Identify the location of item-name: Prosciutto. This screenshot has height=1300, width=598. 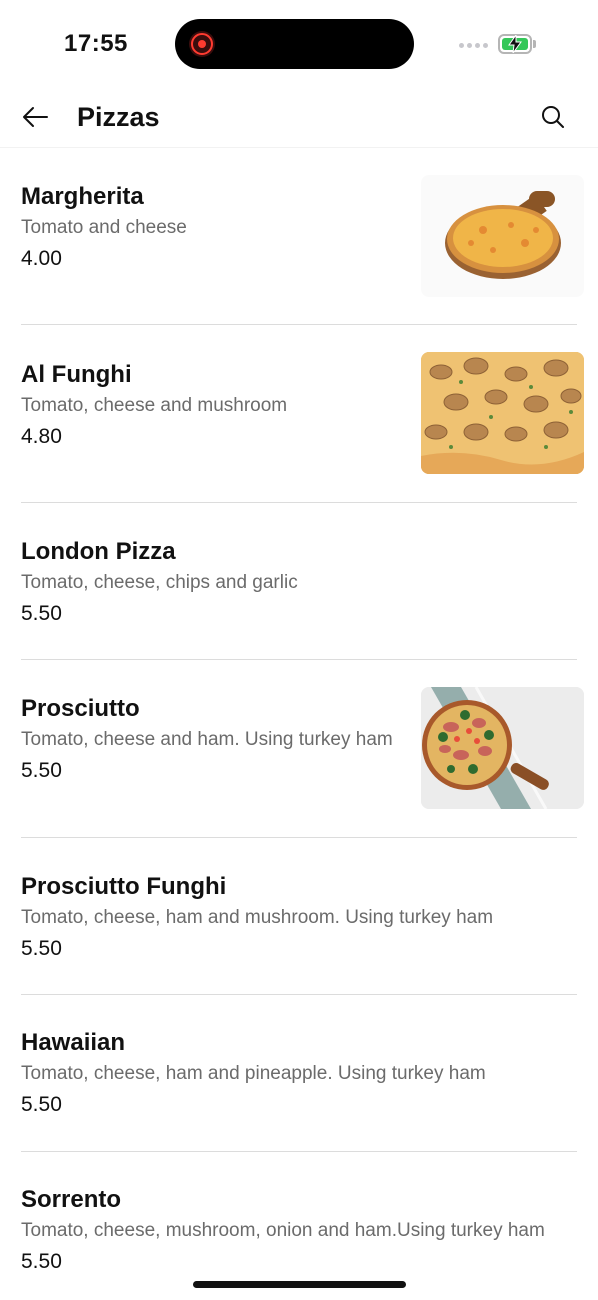
(80, 708).